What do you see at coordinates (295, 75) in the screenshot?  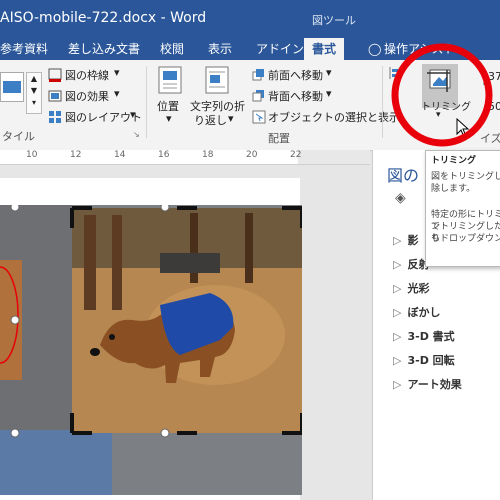 I see `bring-forward-button: 前面へ移動` at bounding box center [295, 75].